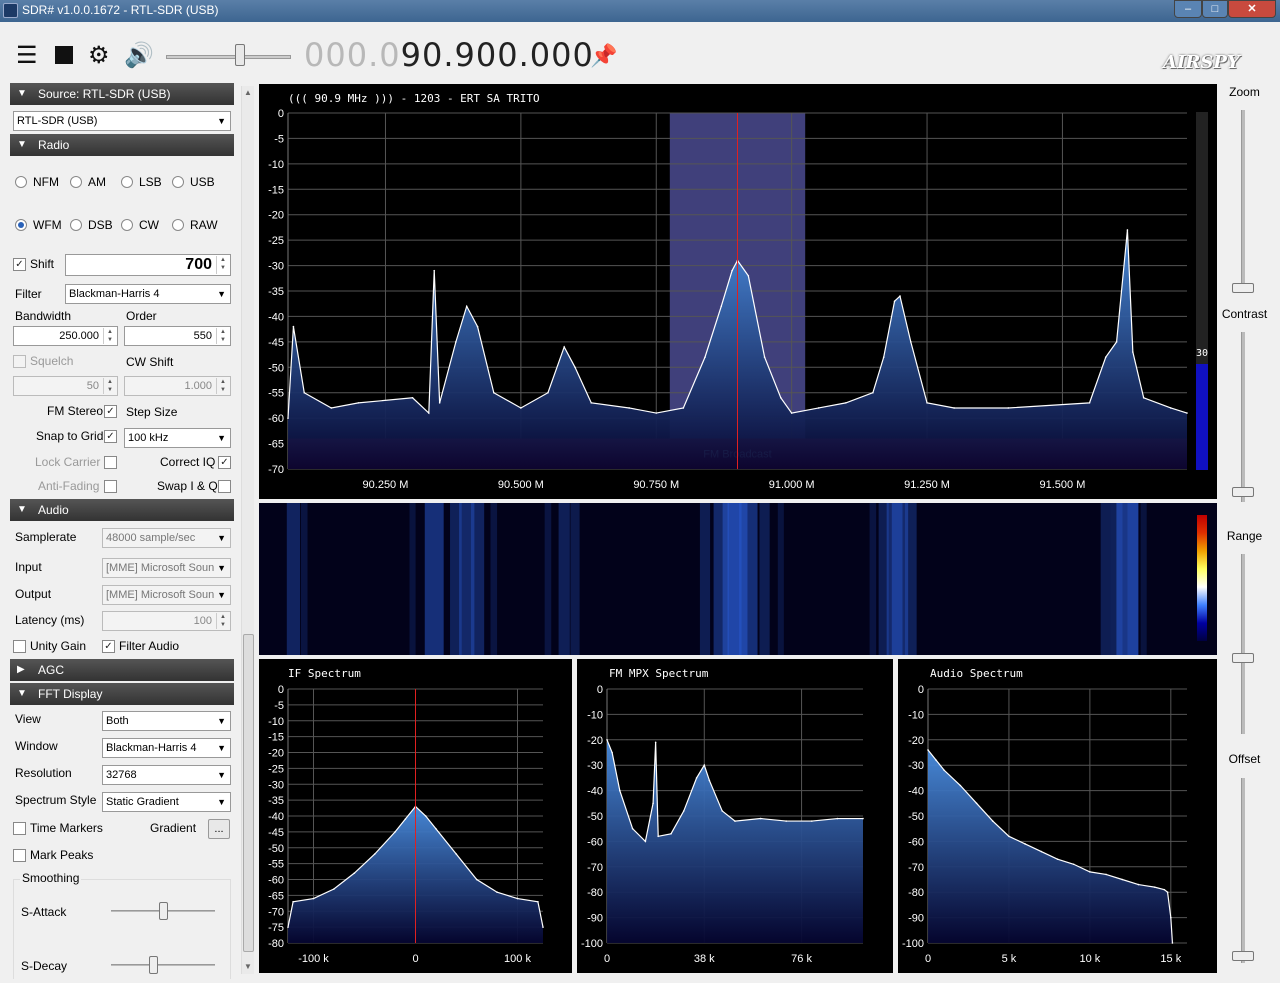  What do you see at coordinates (19, 264) in the screenshot?
I see `shift-checkbox: ✓` at bounding box center [19, 264].